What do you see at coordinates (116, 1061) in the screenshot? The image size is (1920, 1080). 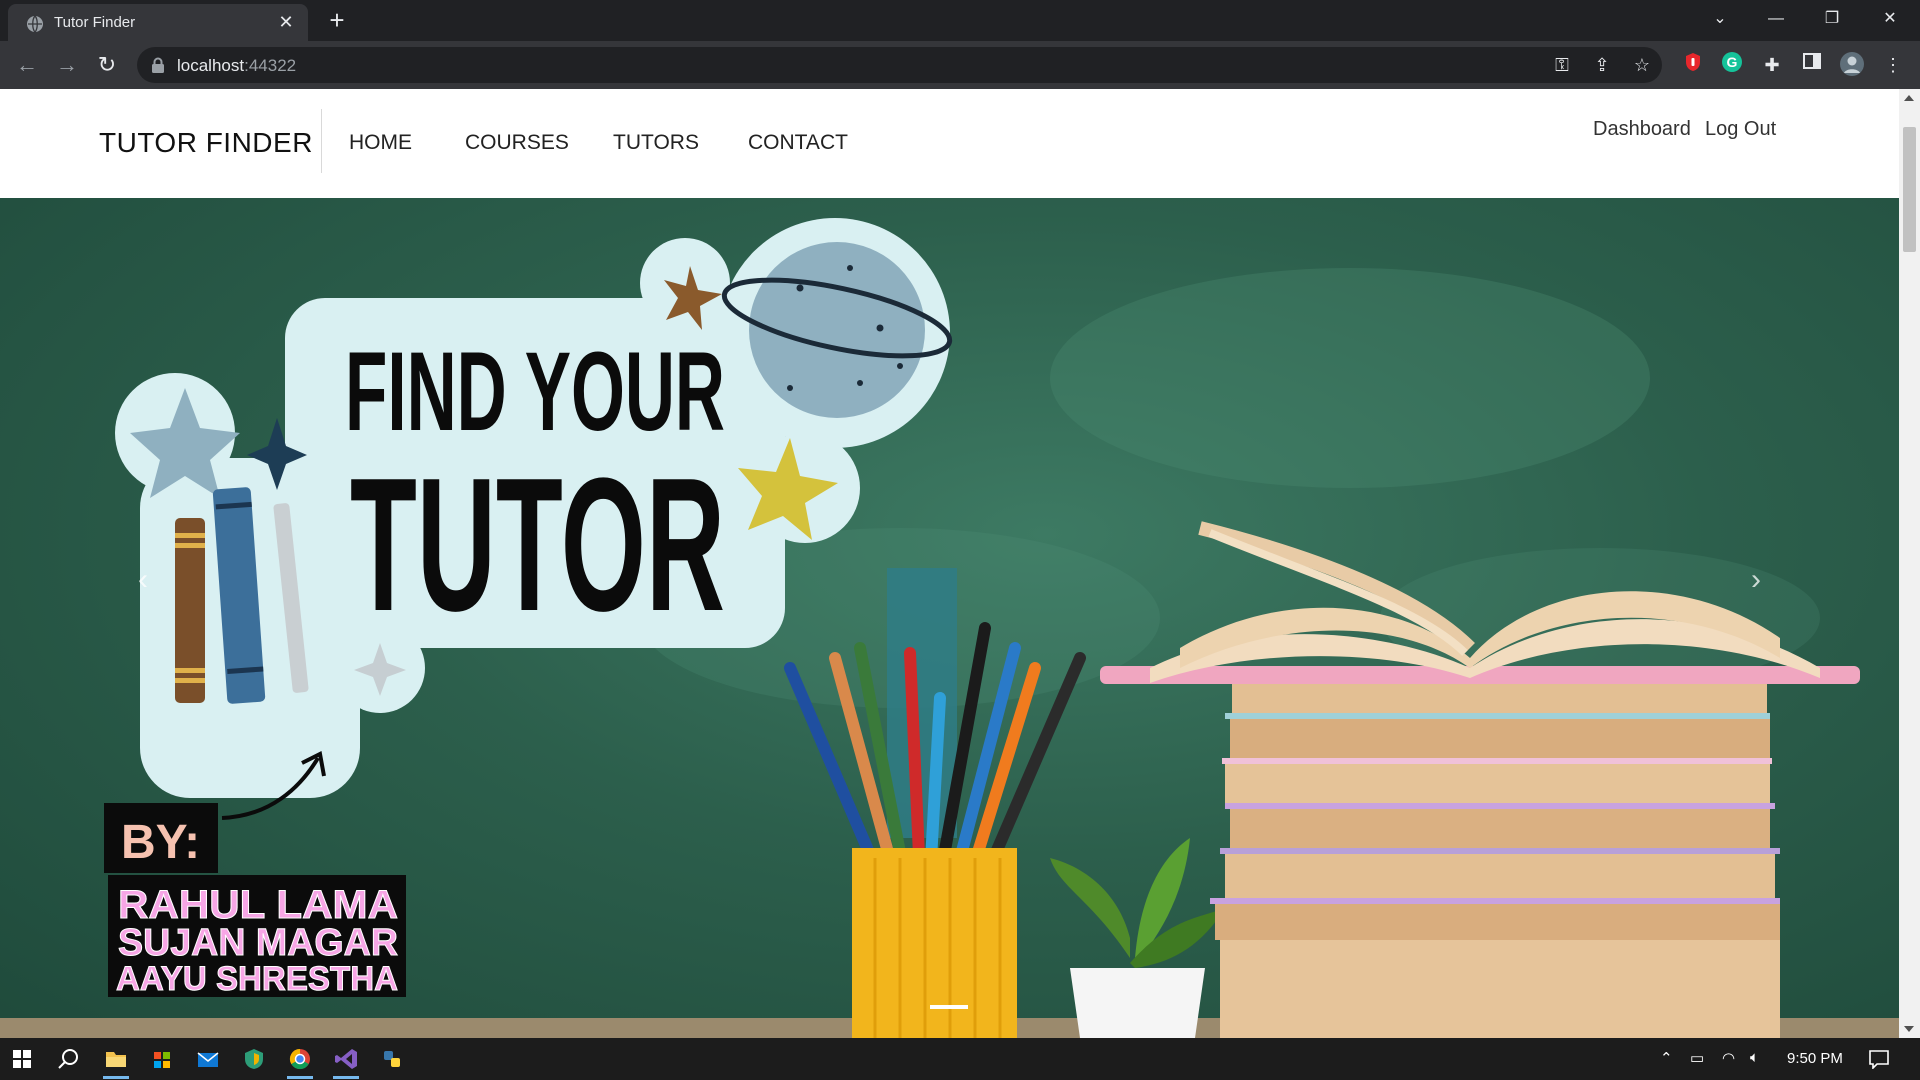 I see `file-explorer-icon` at bounding box center [116, 1061].